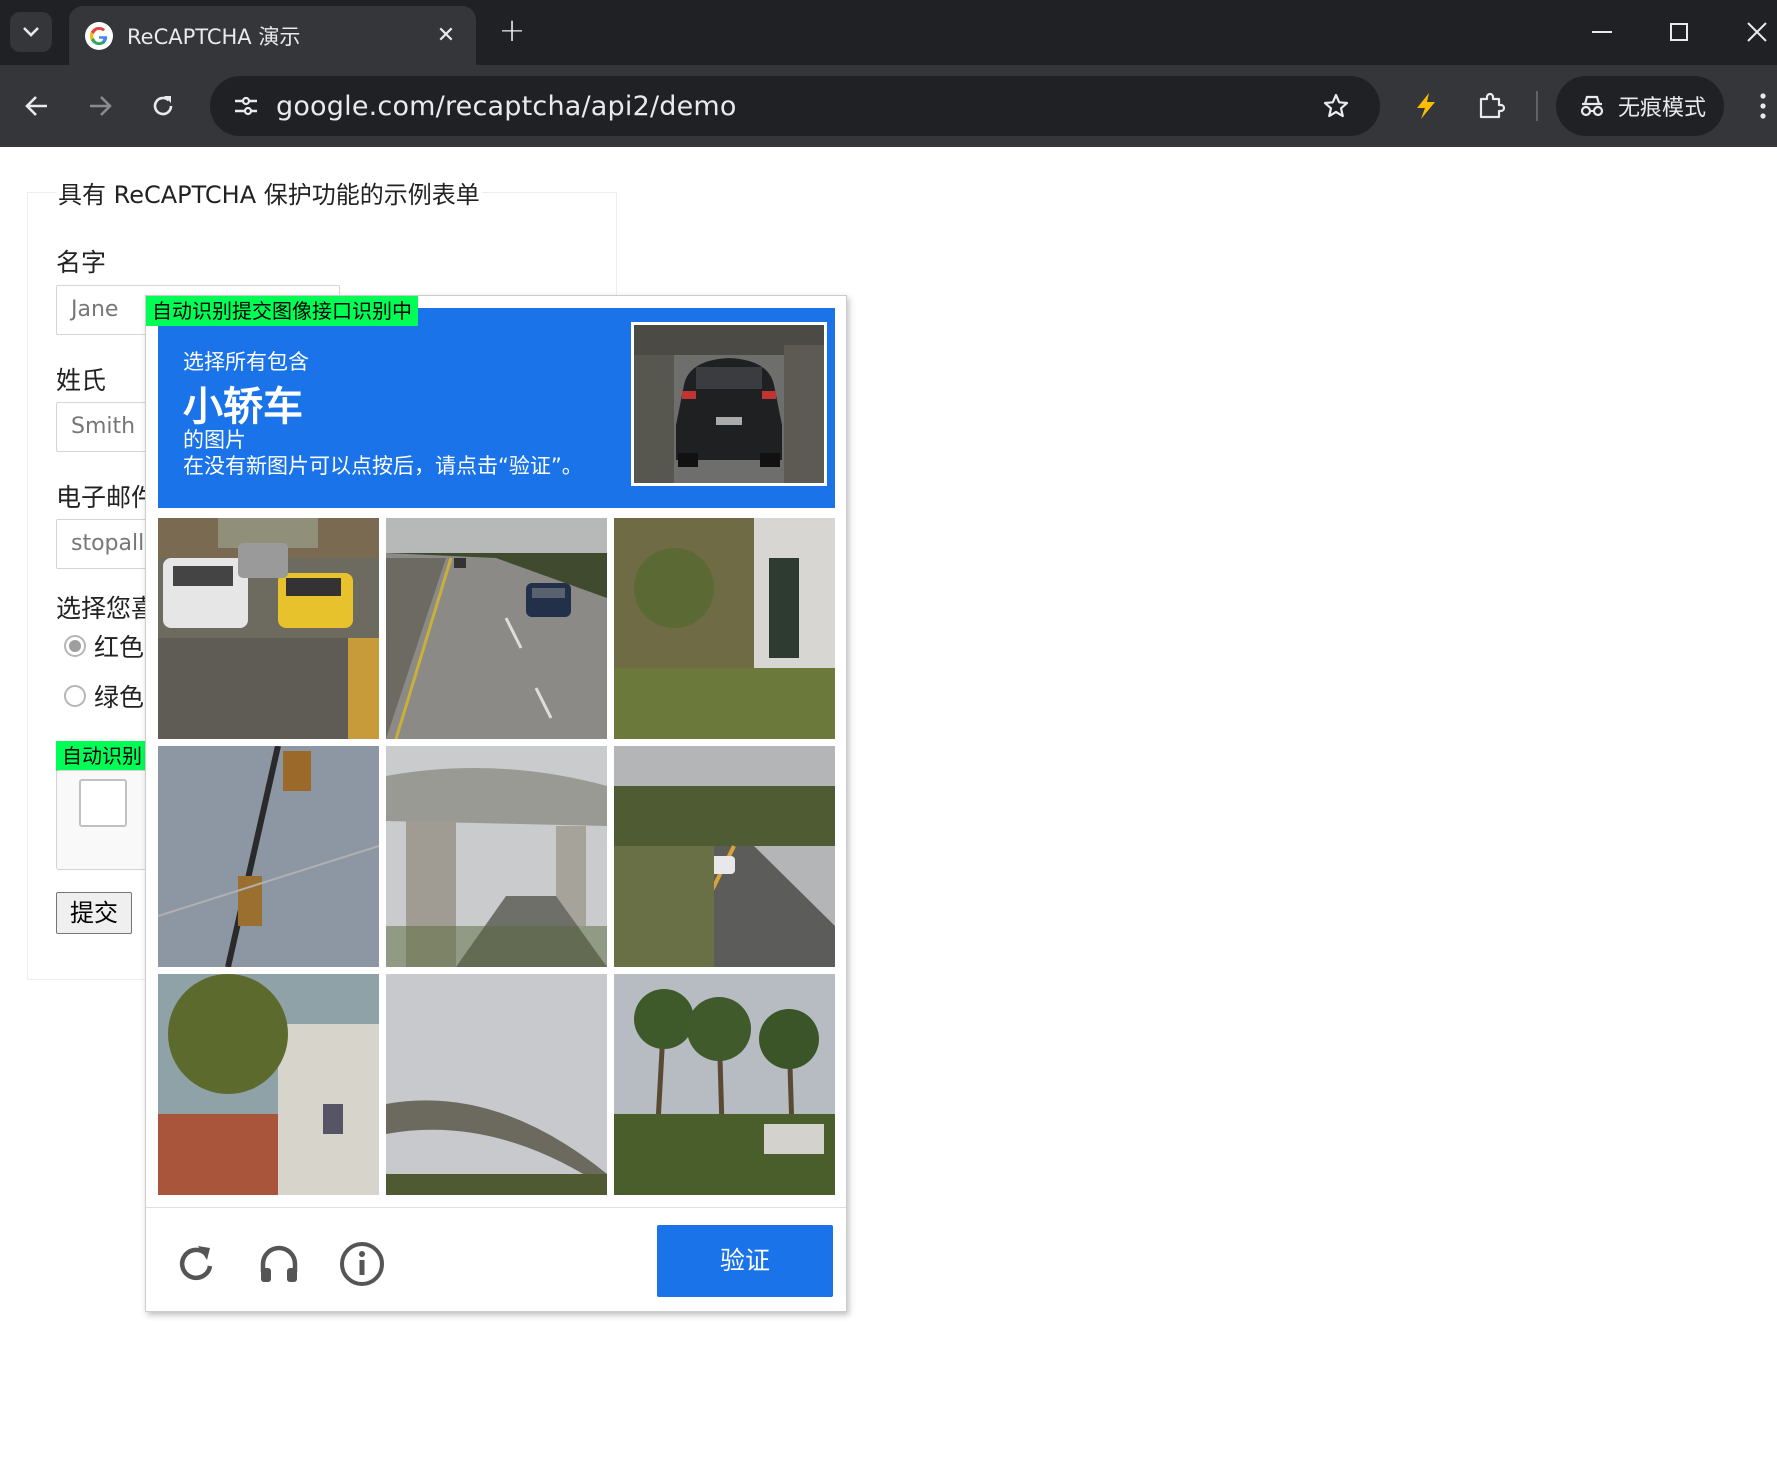 This screenshot has width=1777, height=1467. Describe the element at coordinates (1426, 106) in the screenshot. I see `lightning-extension-icon` at that location.